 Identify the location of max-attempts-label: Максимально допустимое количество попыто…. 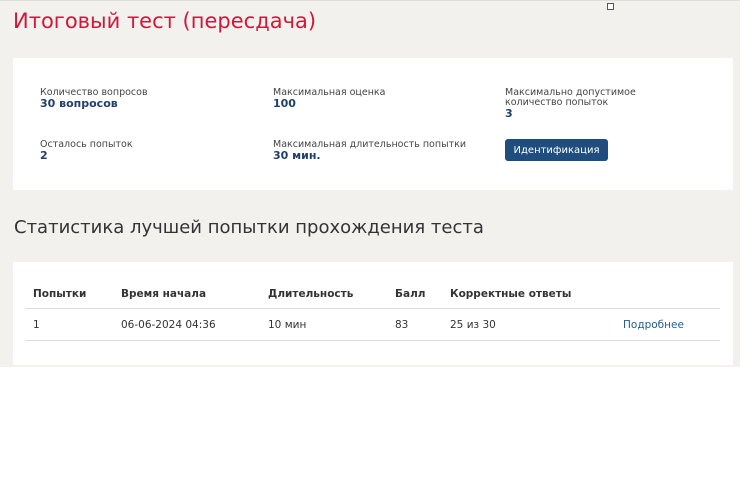
(570, 97).